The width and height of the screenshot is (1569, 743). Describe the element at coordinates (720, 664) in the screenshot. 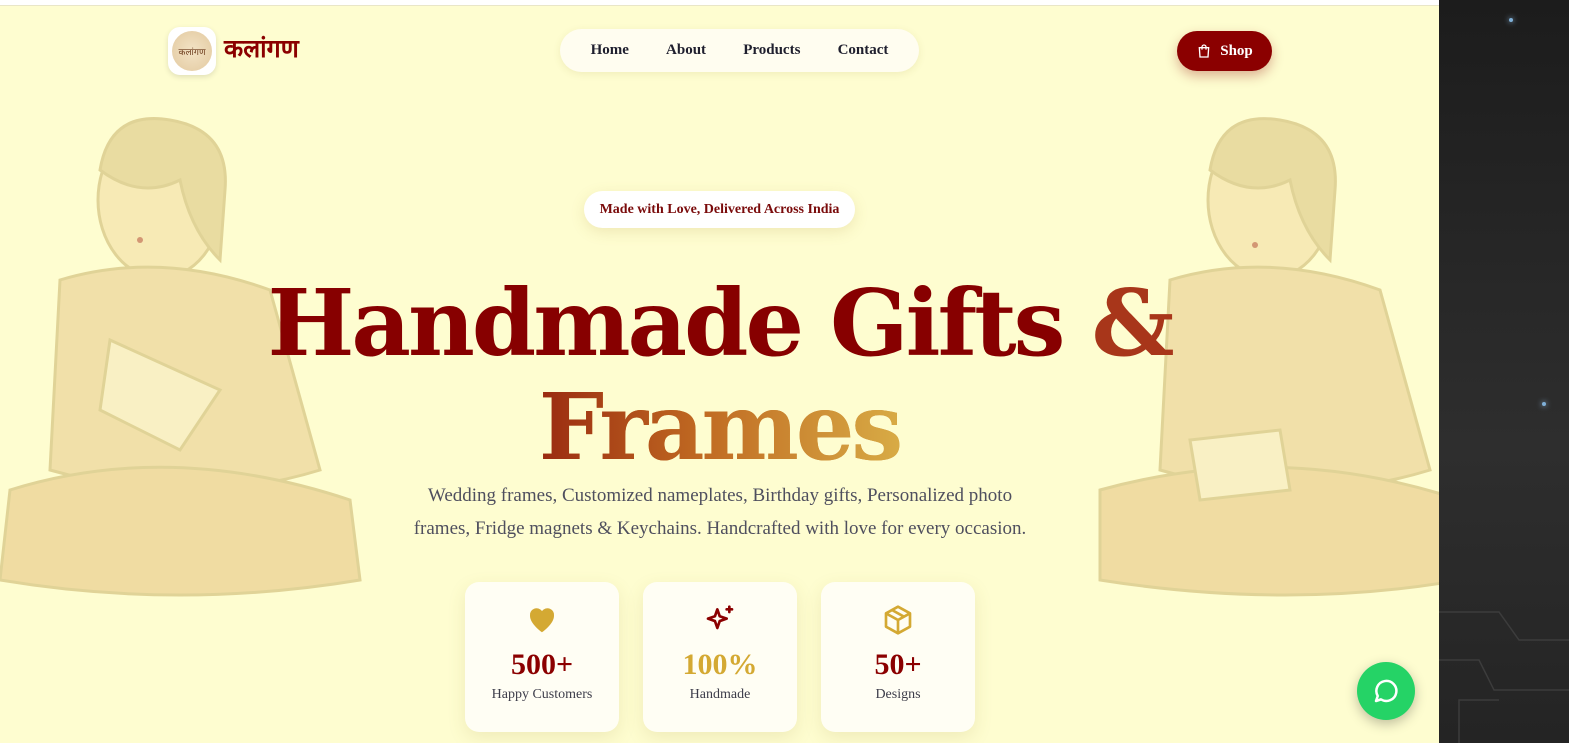

I see `stat-value: 100%` at that location.